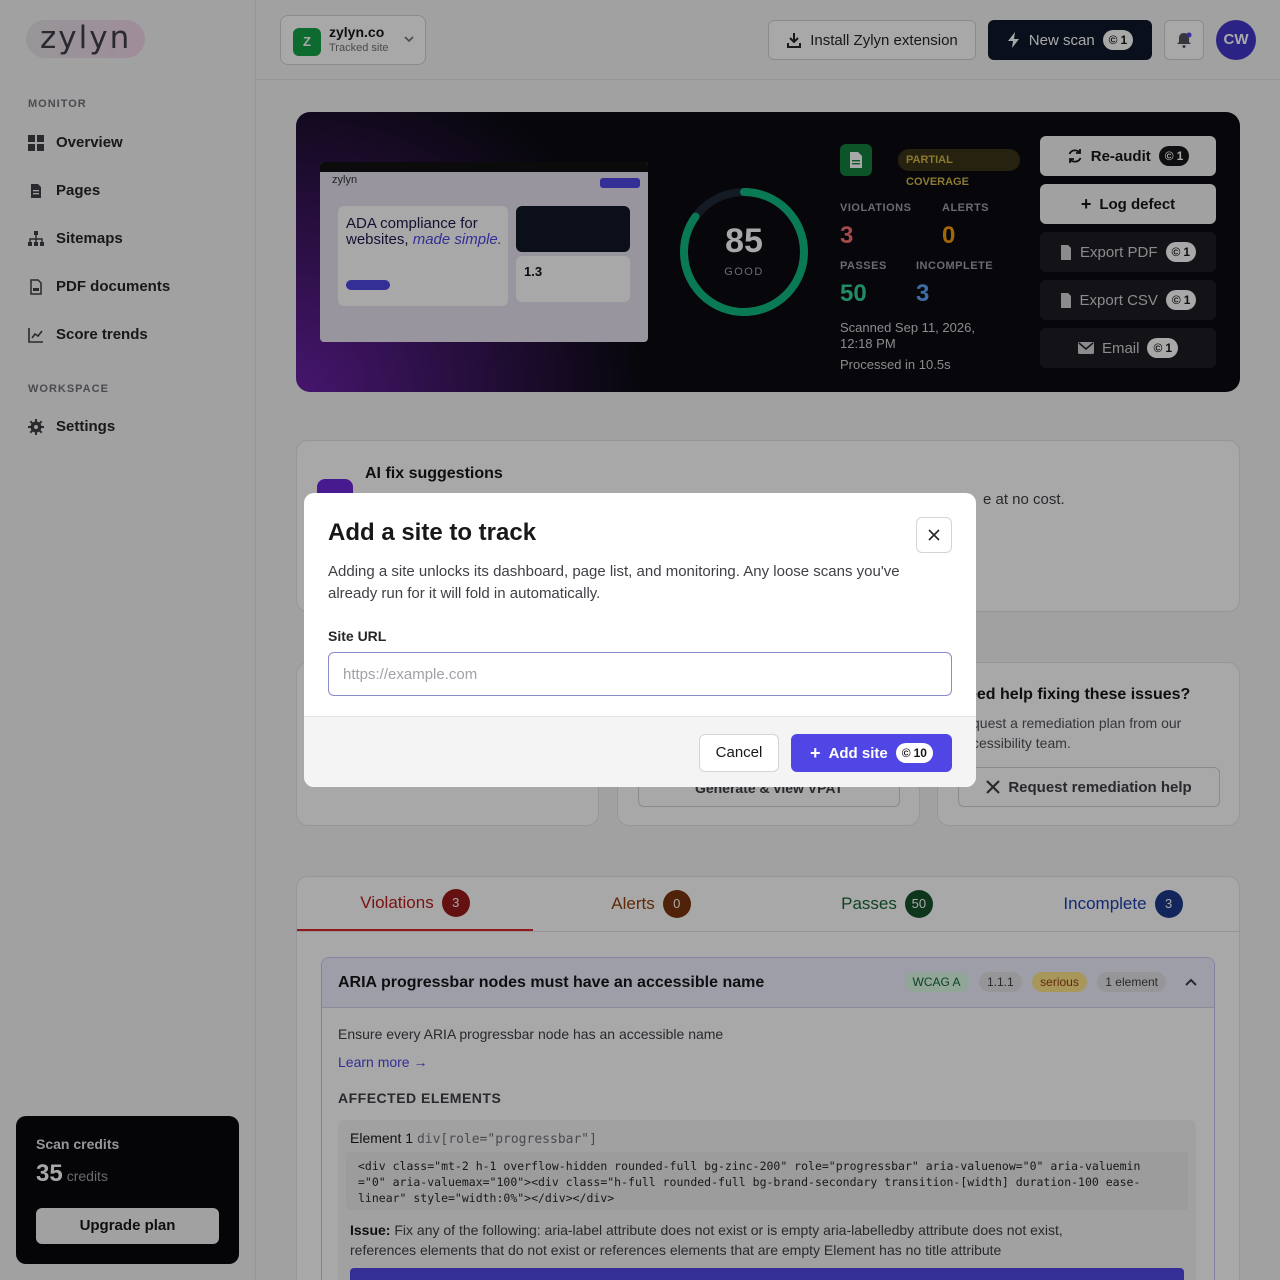  What do you see at coordinates (739, 753) in the screenshot?
I see `cancel-button: Cancel` at bounding box center [739, 753].